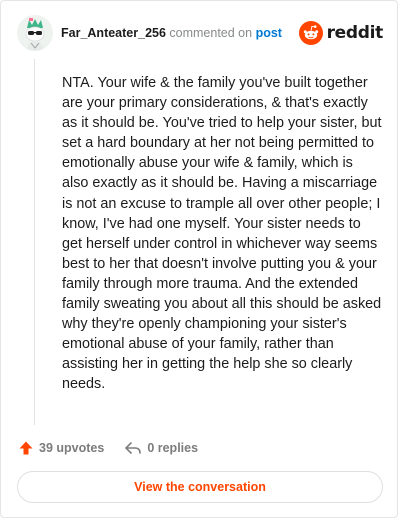 This screenshot has height=520, width=400. I want to click on reddit-wordmark: reddit, so click(355, 33).